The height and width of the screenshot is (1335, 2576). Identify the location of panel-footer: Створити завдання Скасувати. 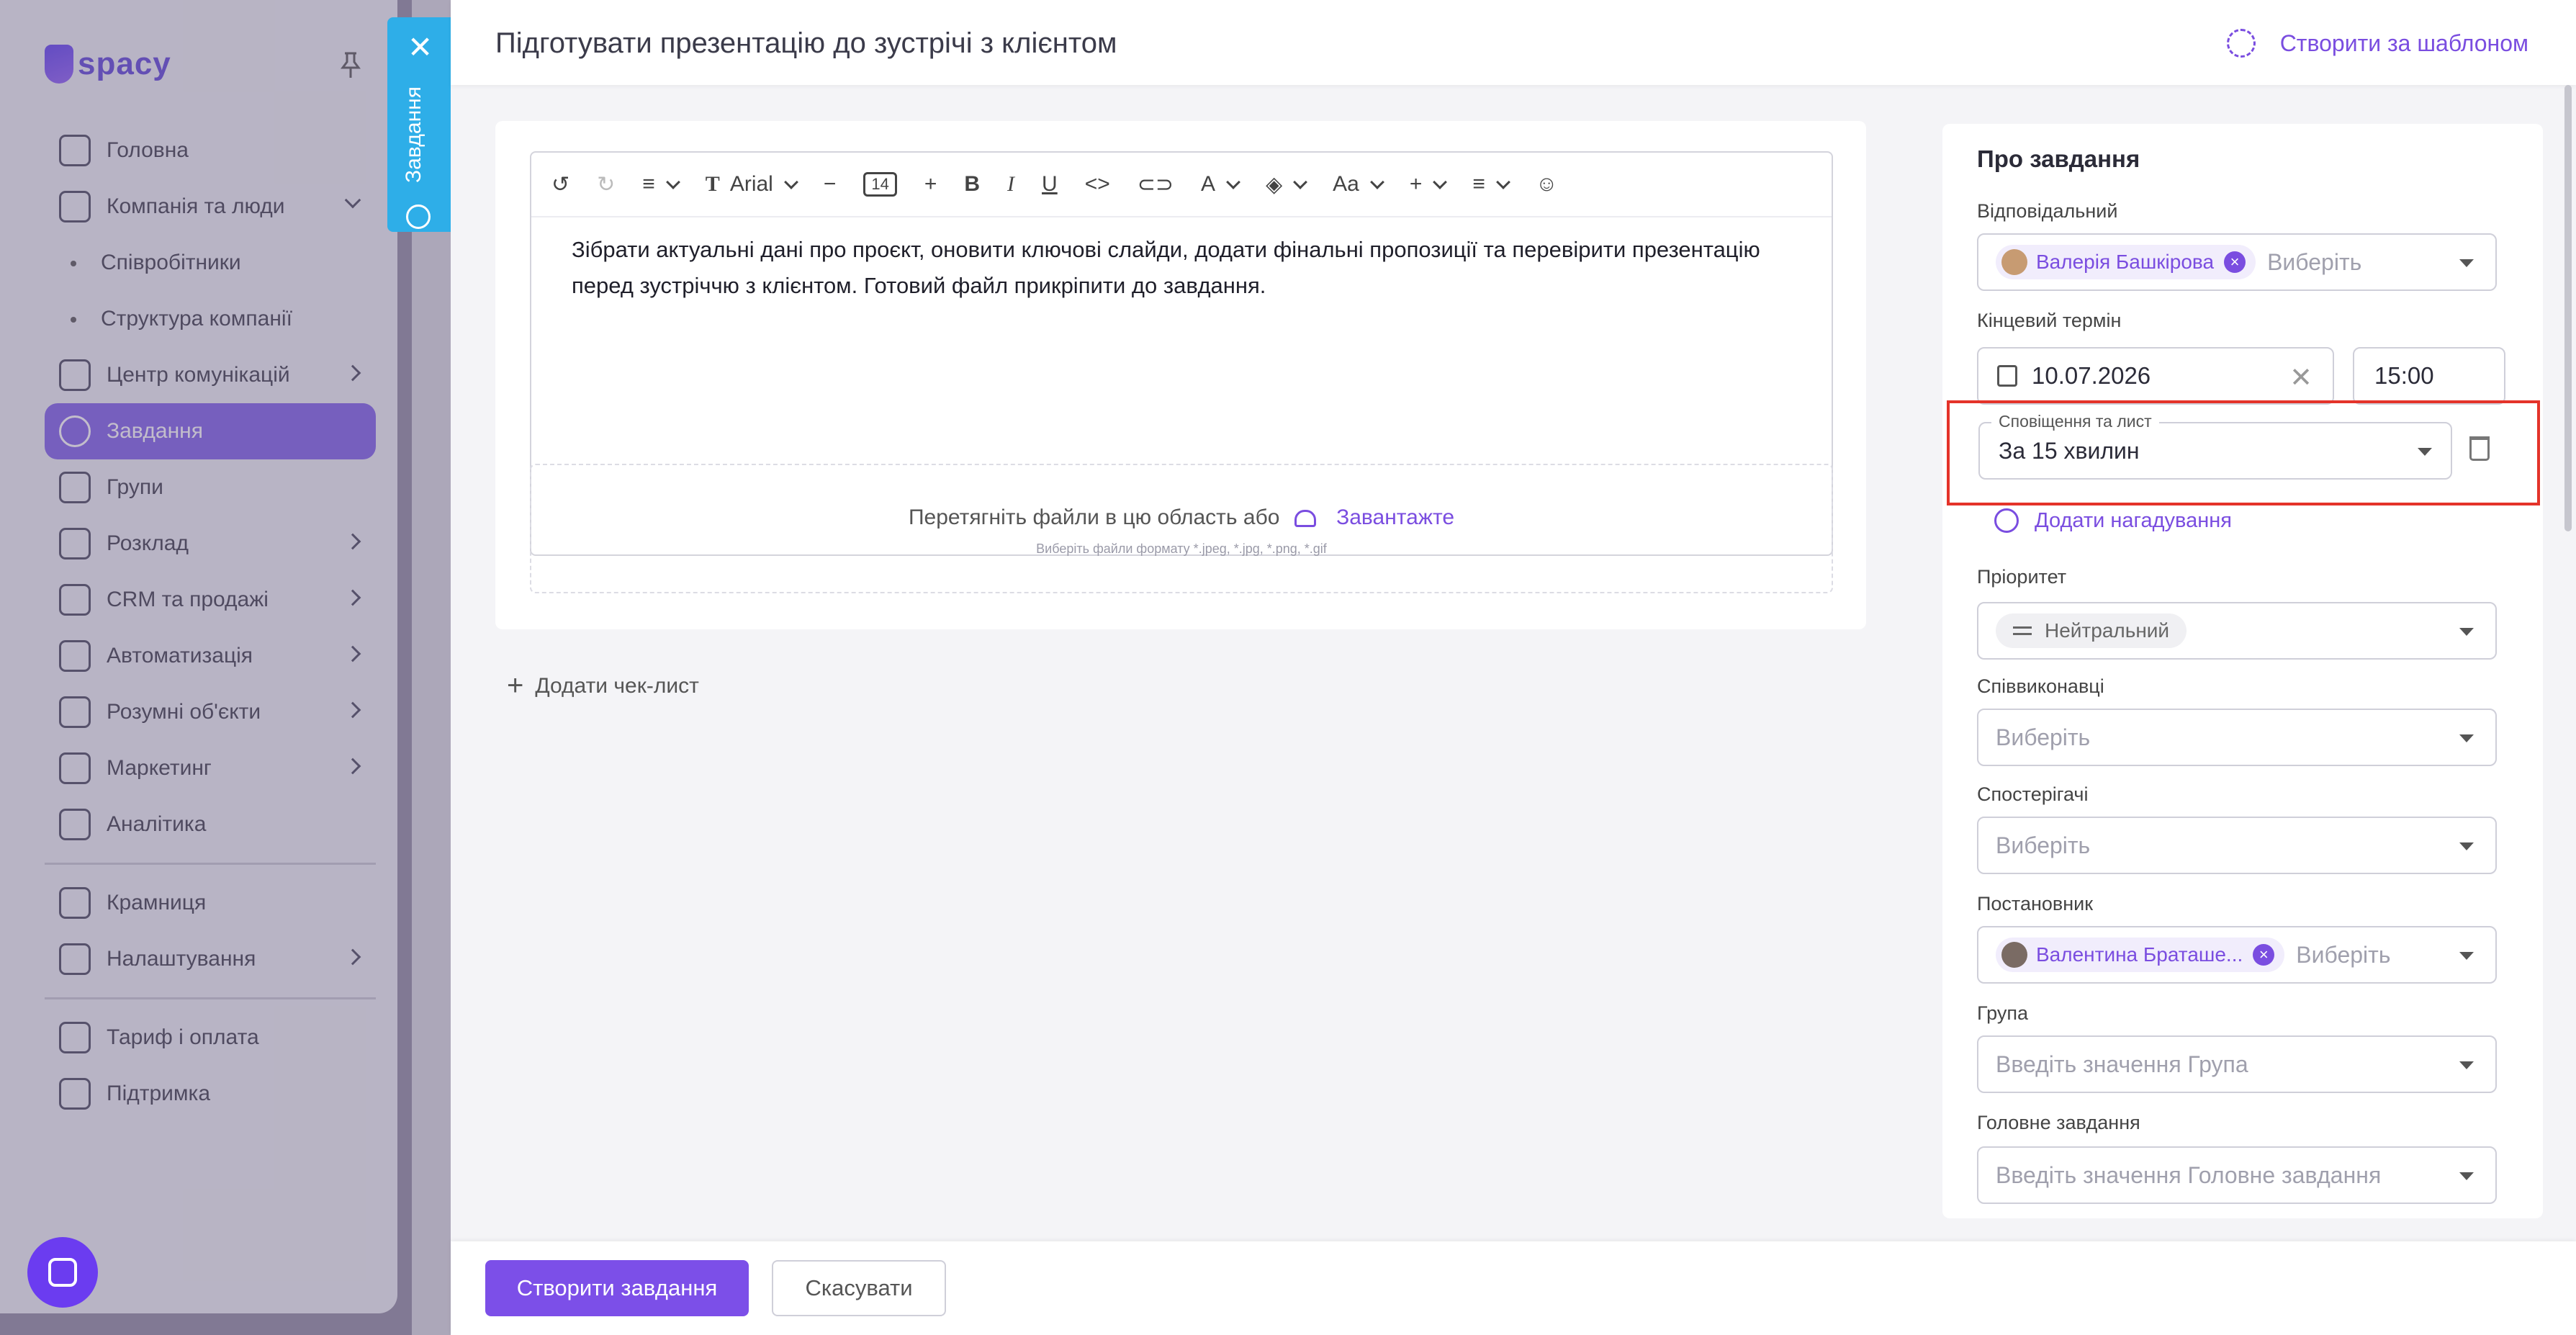
(1513, 1288).